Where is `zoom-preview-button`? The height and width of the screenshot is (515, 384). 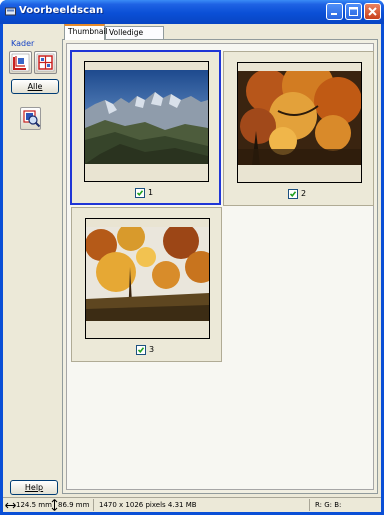 zoom-preview-button is located at coordinates (30, 118).